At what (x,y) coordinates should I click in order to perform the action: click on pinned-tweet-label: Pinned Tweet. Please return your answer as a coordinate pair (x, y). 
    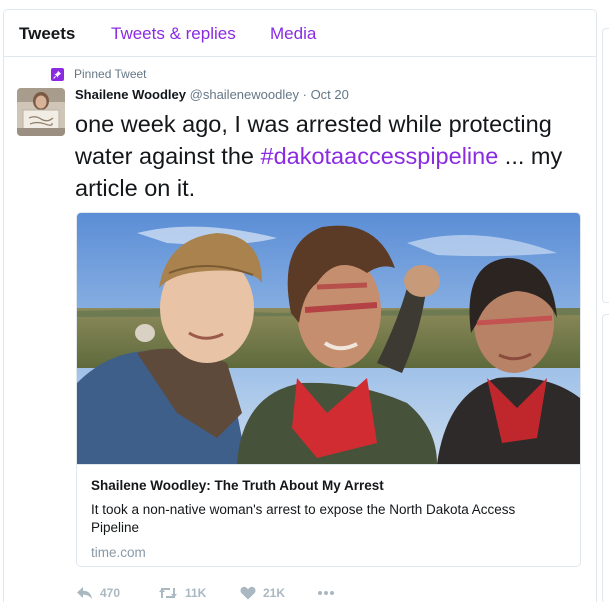
    Looking at the image, I should click on (110, 74).